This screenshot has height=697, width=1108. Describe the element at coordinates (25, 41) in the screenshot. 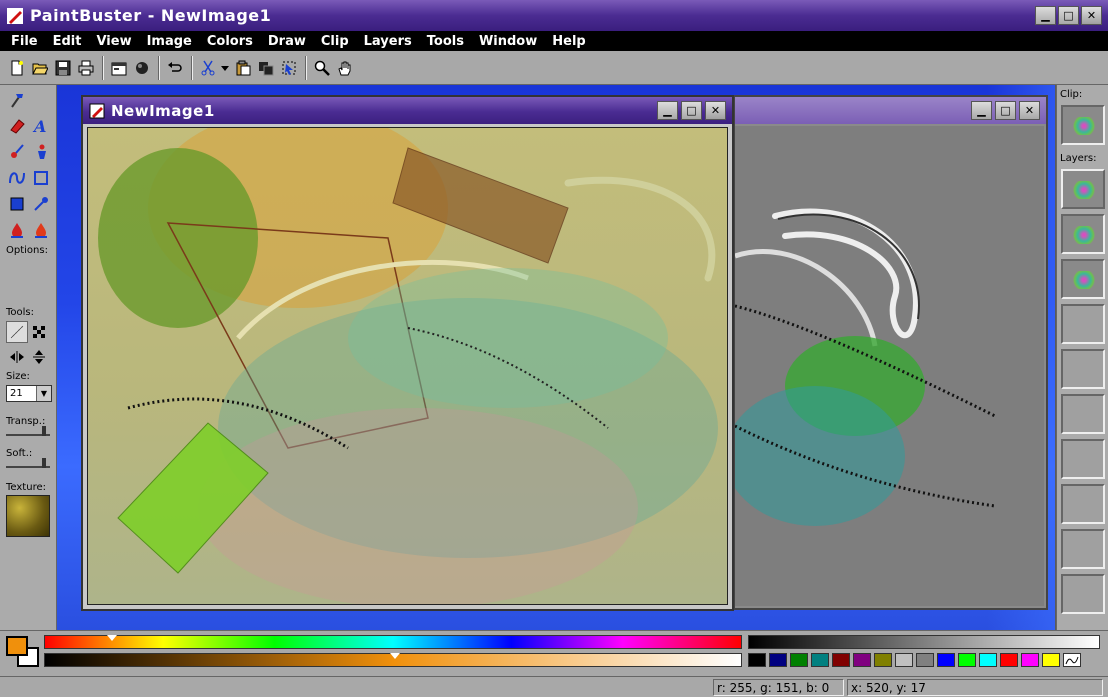

I see `menu-file: File` at that location.